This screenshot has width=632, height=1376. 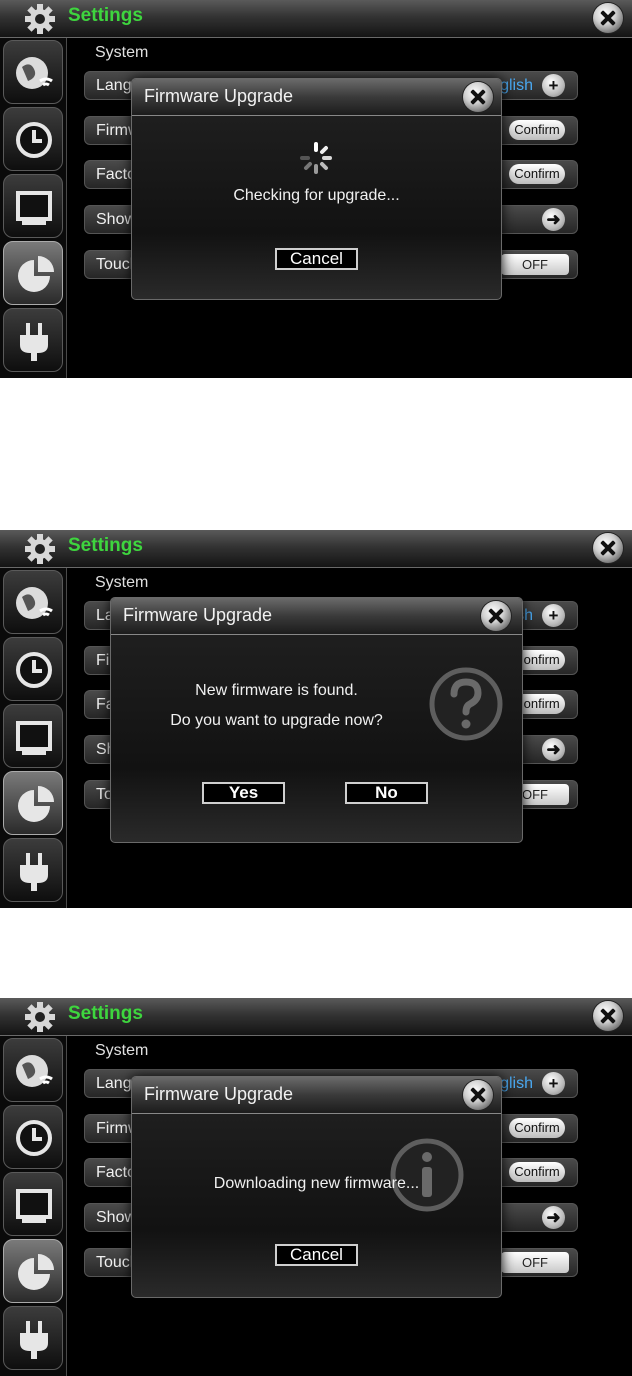 What do you see at coordinates (316, 158) in the screenshot?
I see `loading-spinner-icon` at bounding box center [316, 158].